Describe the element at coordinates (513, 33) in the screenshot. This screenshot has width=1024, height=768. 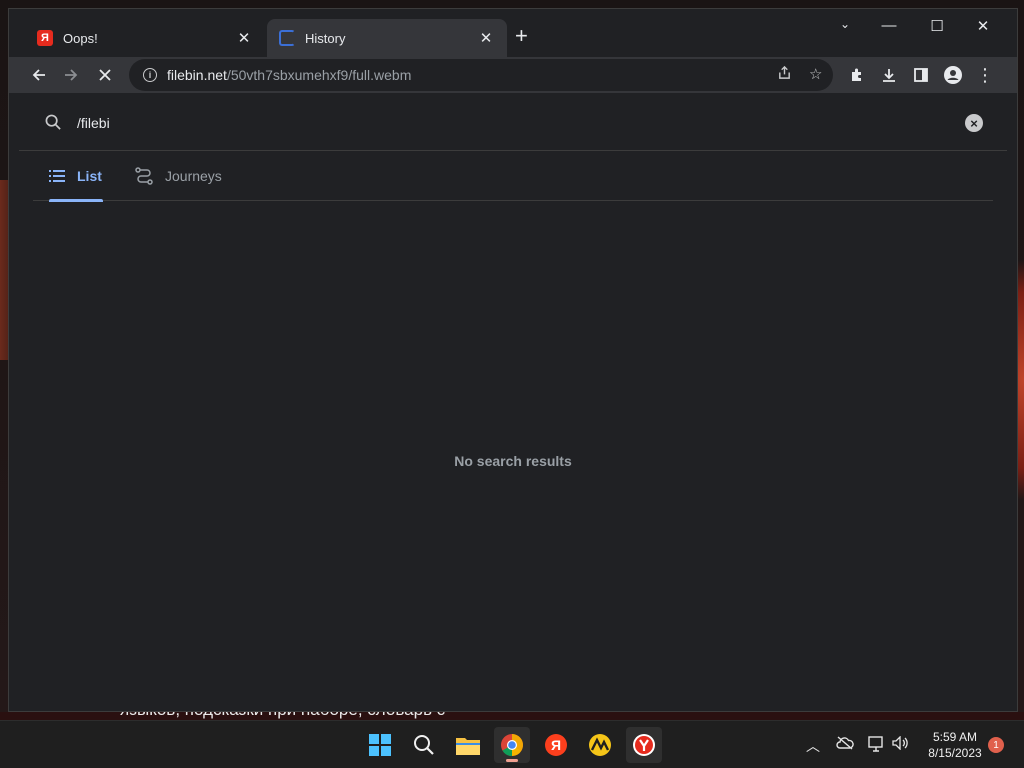
I see `title-bar: Я Oops! ✕ History ✕ + ⌄ — ☐ ✕` at that location.